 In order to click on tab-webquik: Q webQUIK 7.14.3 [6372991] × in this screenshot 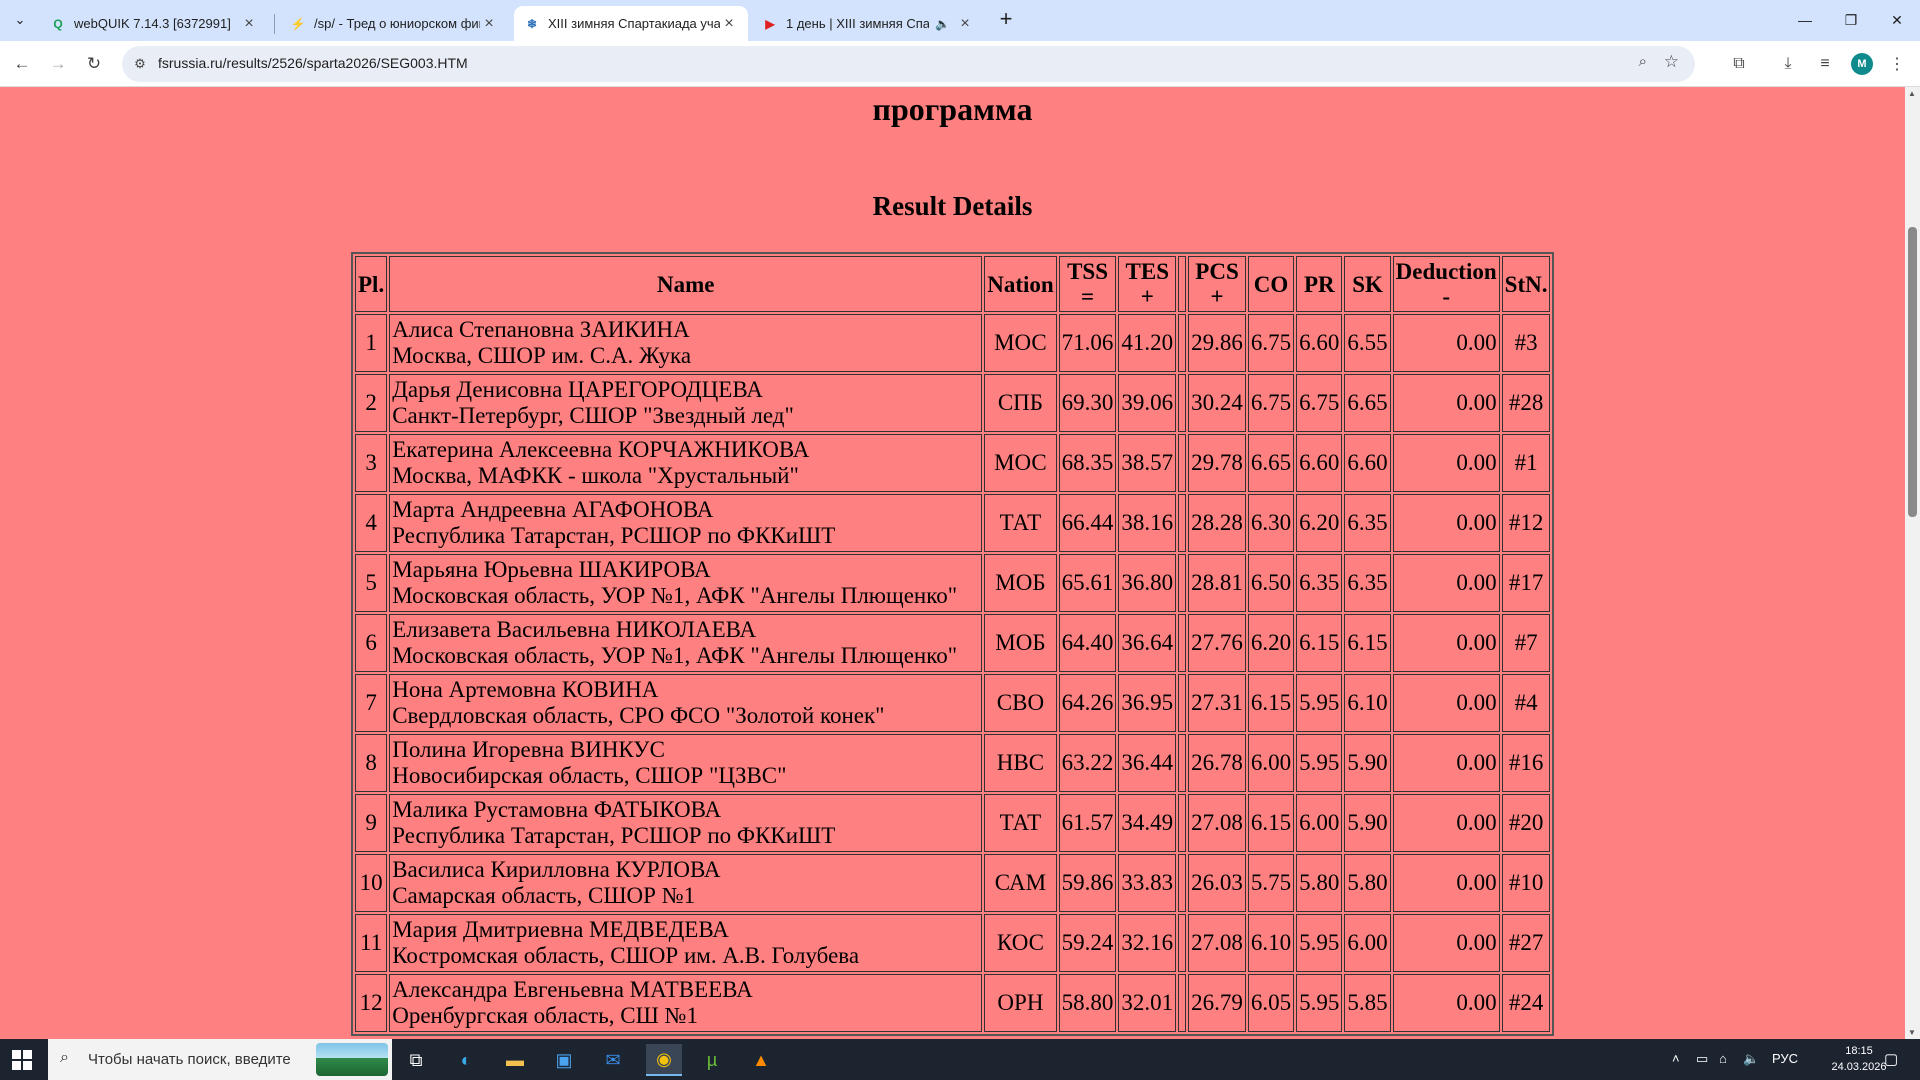, I will do `click(154, 23)`.